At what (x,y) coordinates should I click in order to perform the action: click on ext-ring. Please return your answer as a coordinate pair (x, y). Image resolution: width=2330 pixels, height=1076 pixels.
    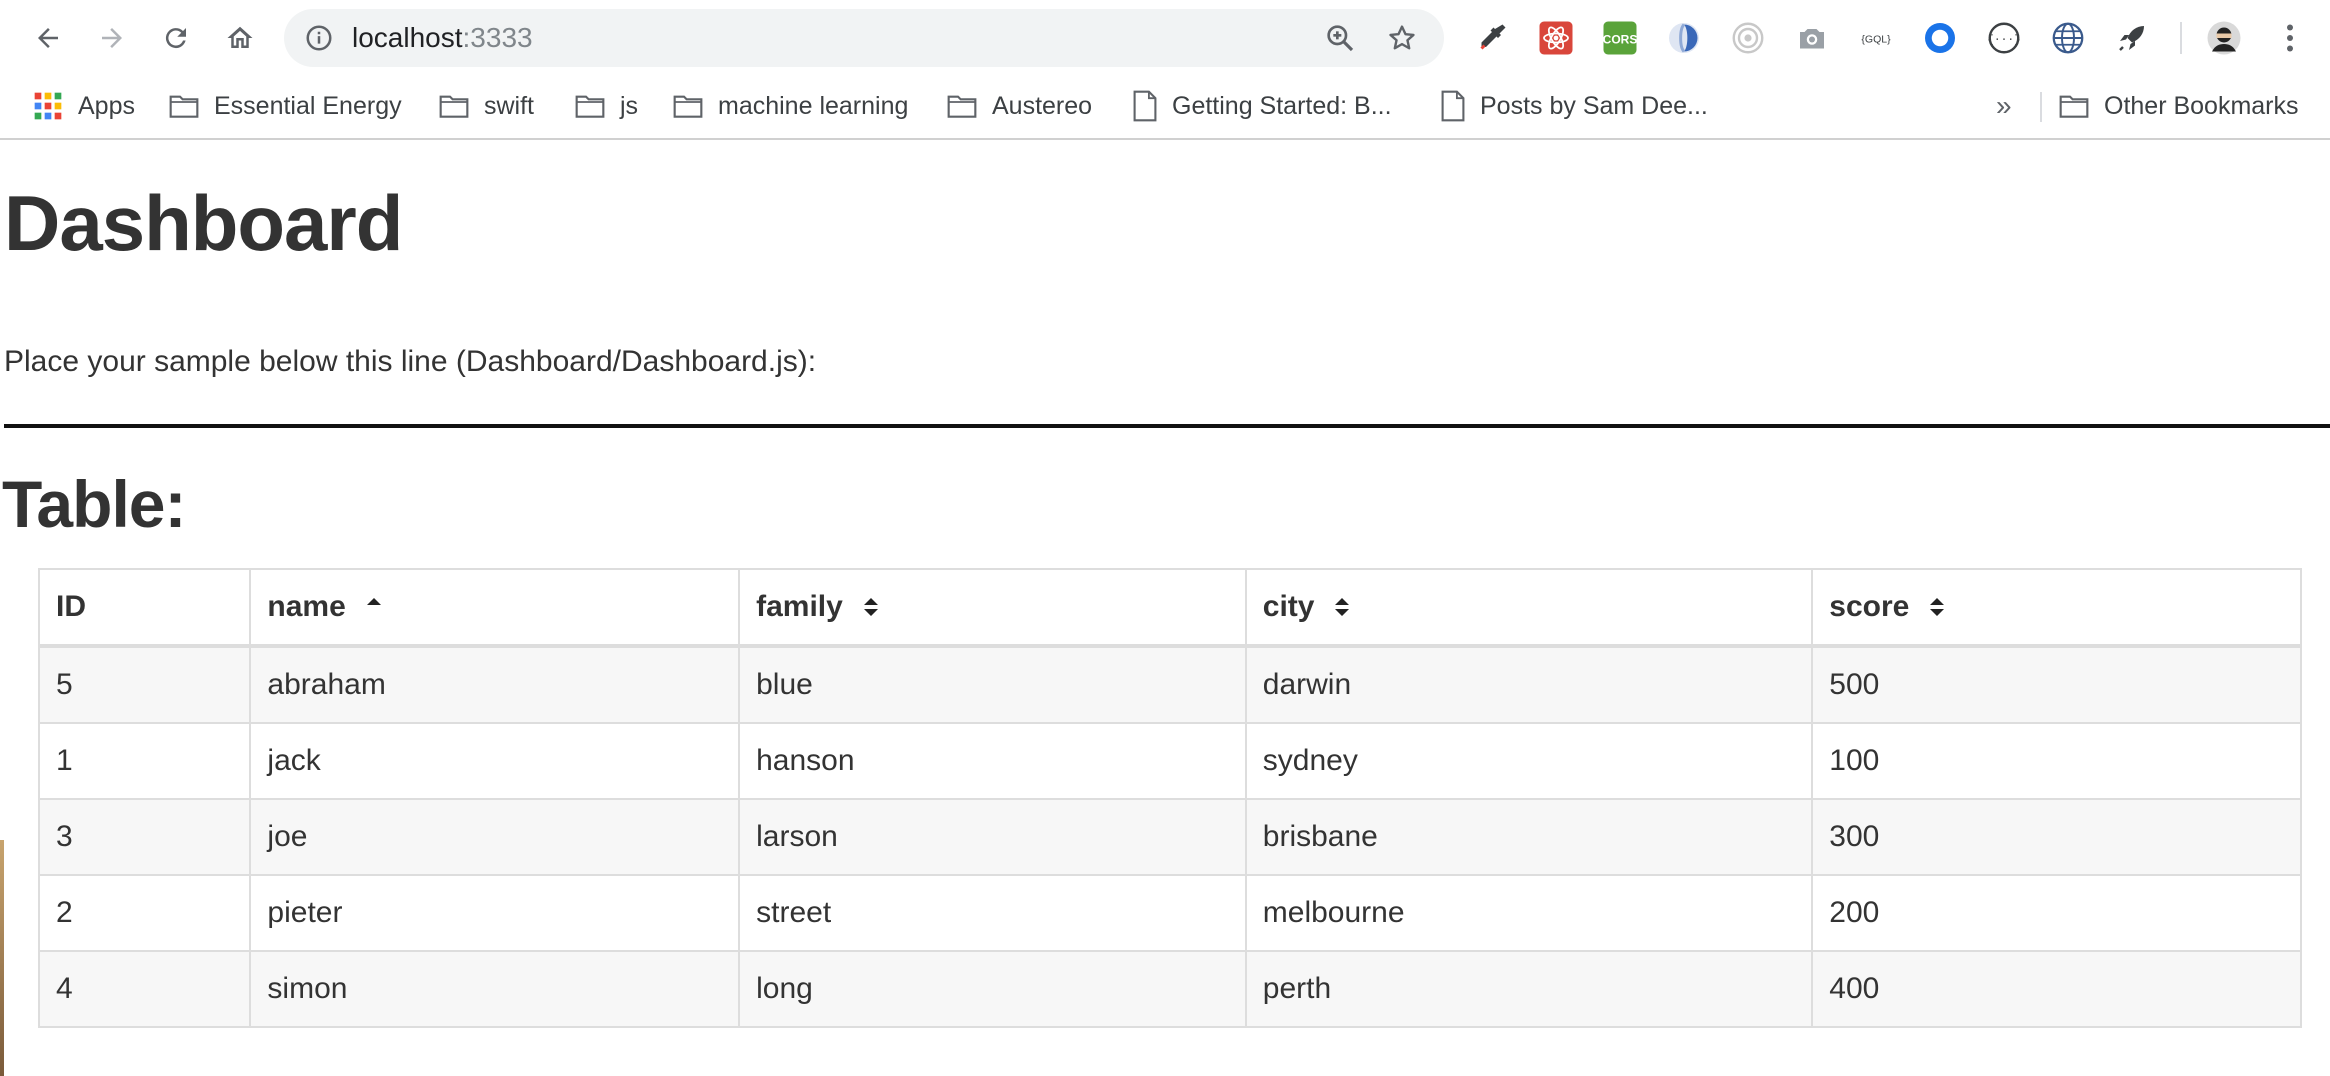
    Looking at the image, I should click on (1940, 38).